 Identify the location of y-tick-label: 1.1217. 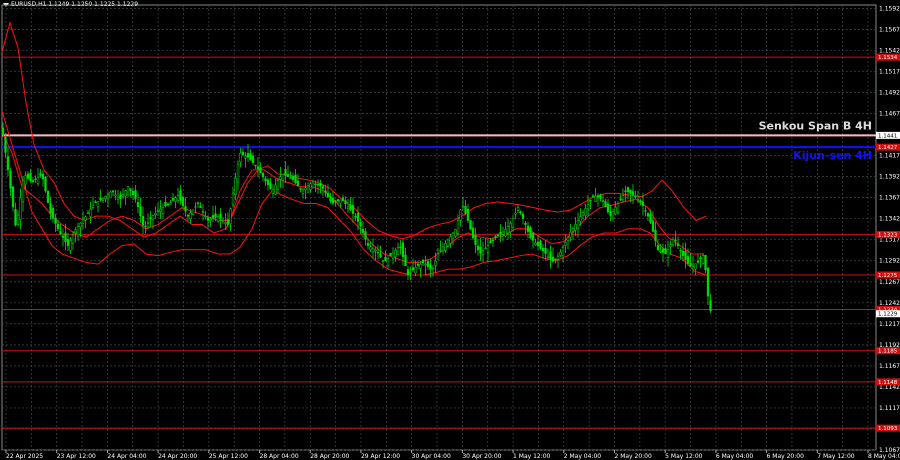
(889, 324).